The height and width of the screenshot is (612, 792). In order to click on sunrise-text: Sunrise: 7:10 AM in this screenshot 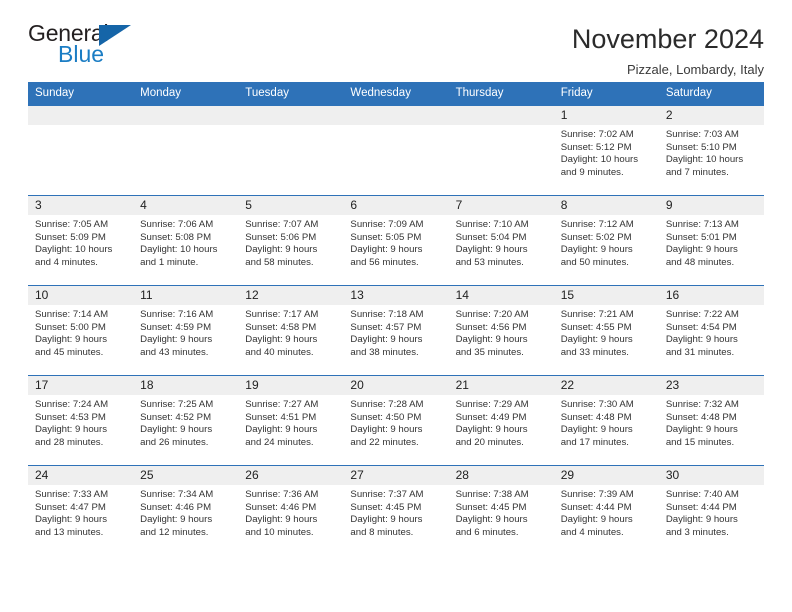, I will do `click(492, 224)`.